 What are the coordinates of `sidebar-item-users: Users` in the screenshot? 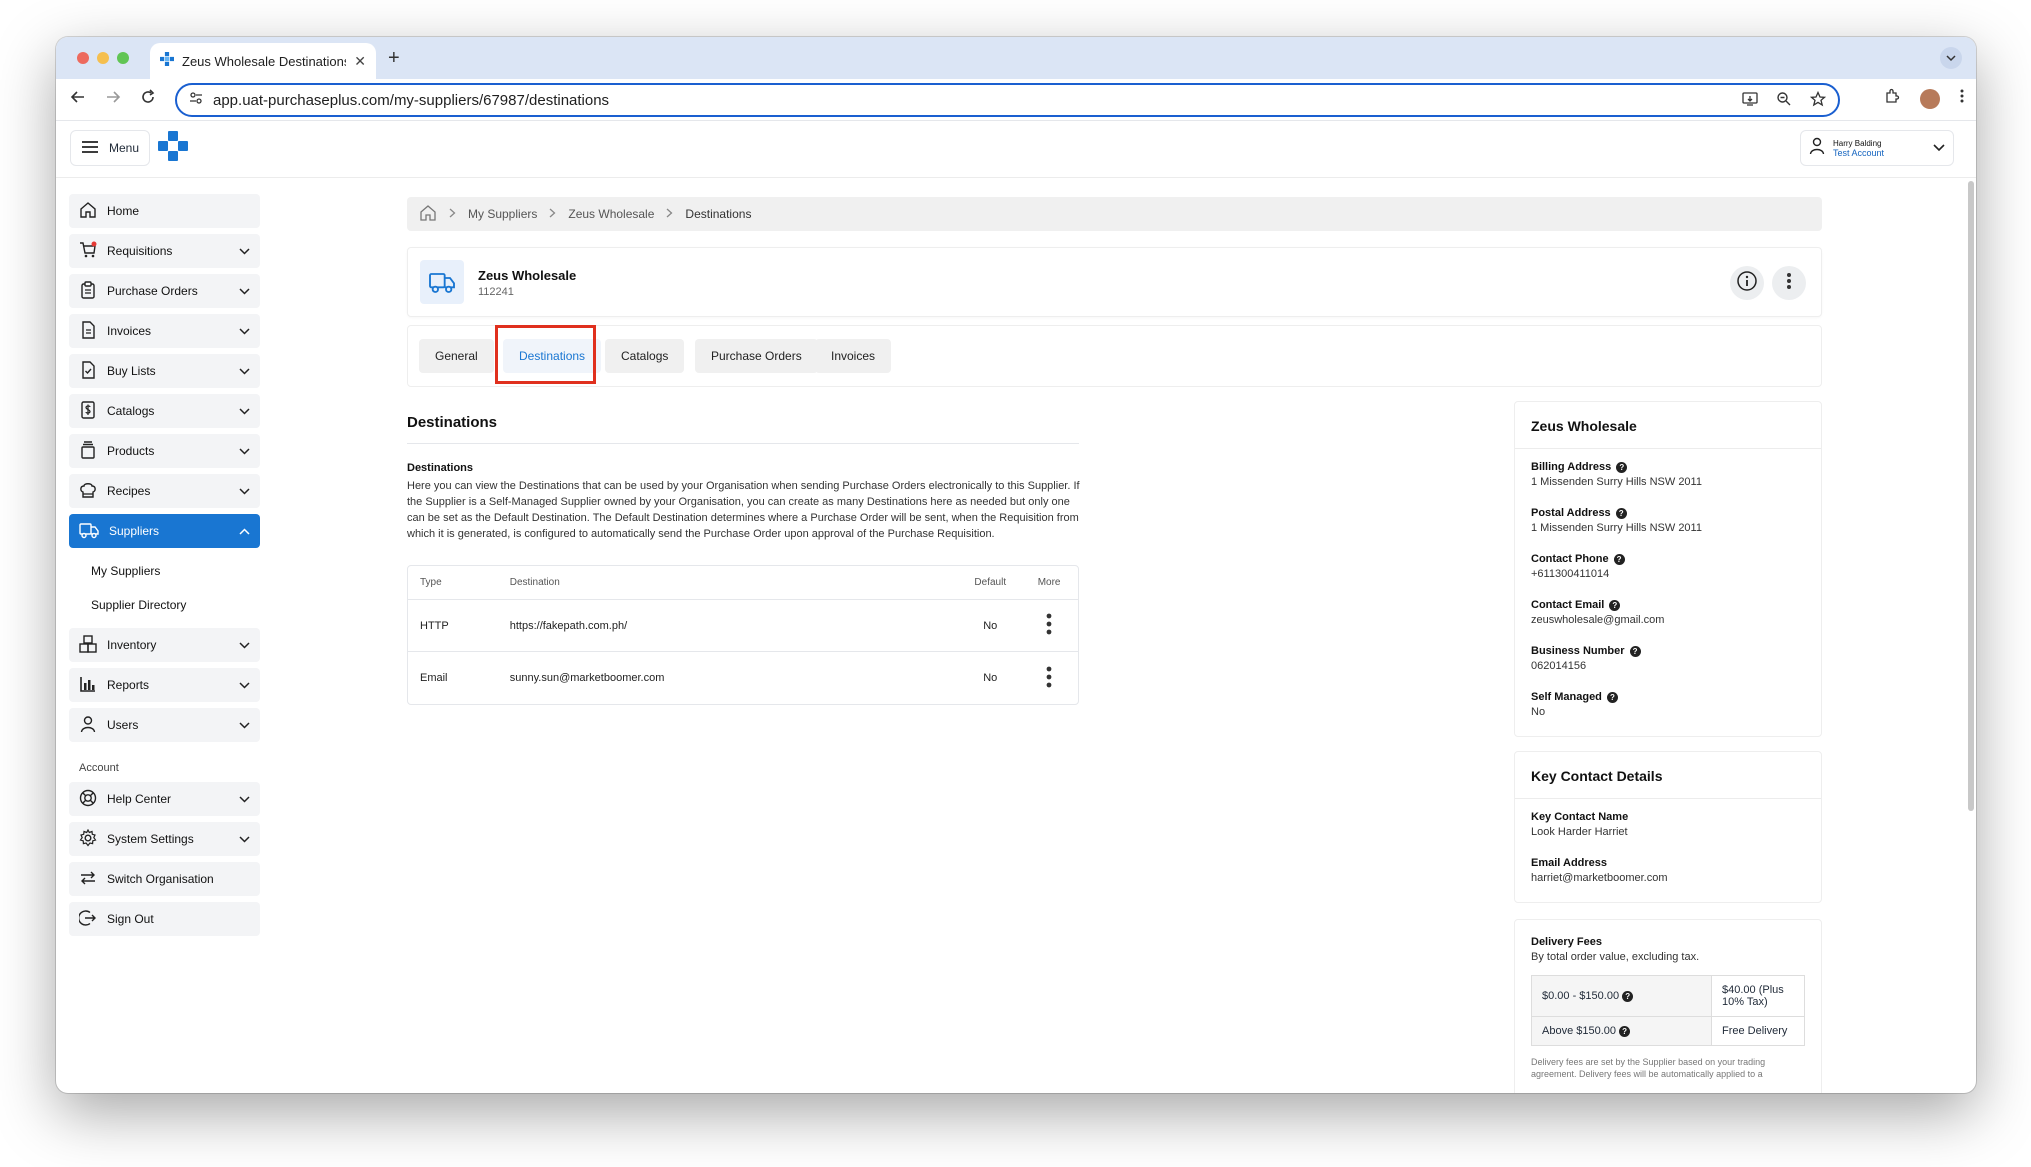 It's located at (164, 725).